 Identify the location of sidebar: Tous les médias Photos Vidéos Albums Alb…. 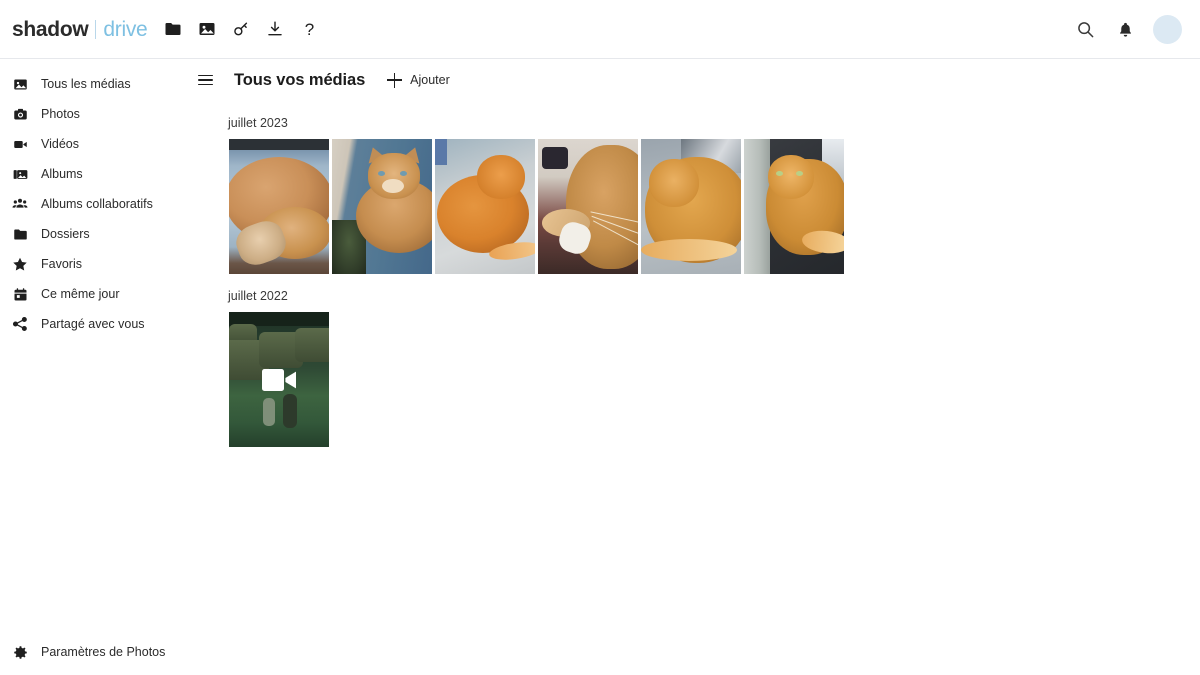
(95, 367).